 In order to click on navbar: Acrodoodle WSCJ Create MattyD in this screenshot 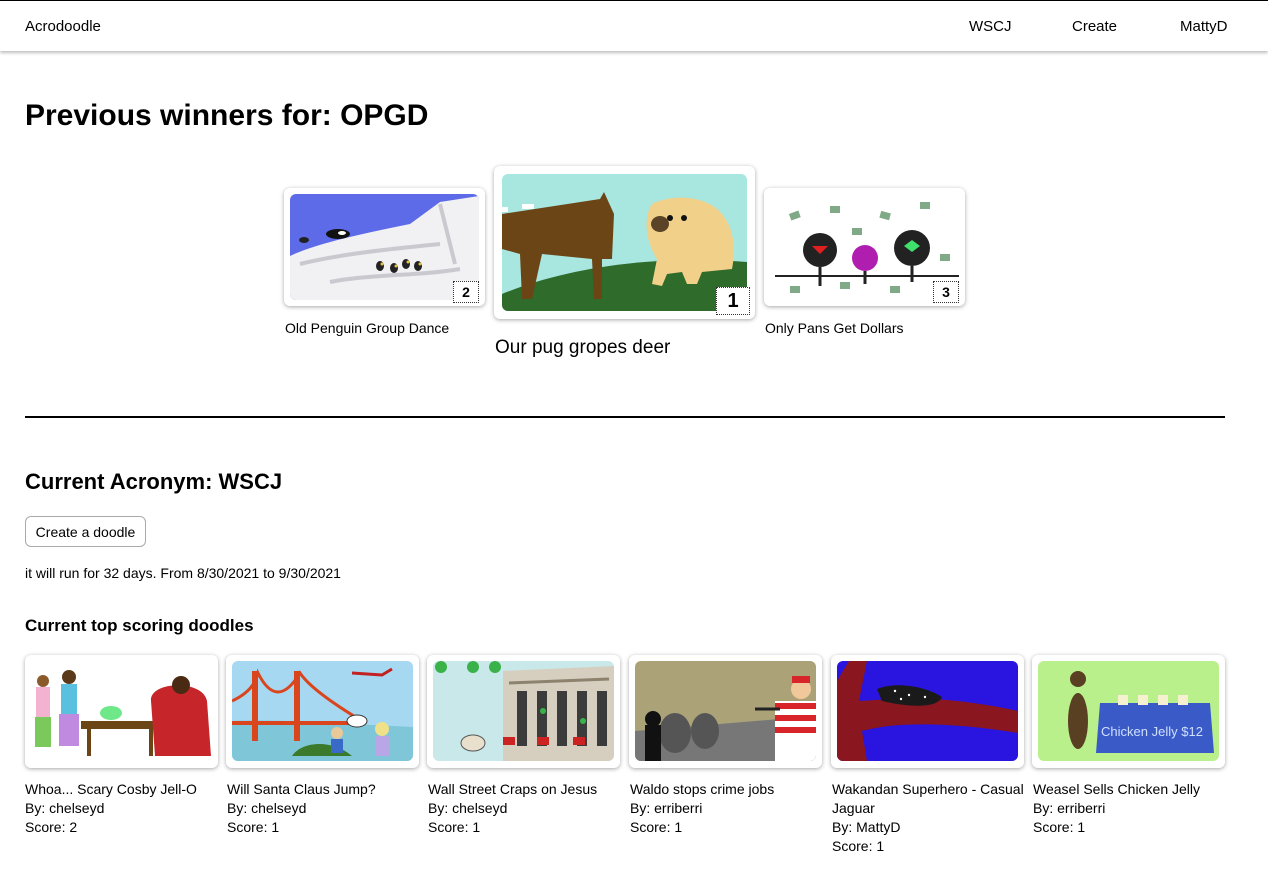, I will do `click(634, 26)`.